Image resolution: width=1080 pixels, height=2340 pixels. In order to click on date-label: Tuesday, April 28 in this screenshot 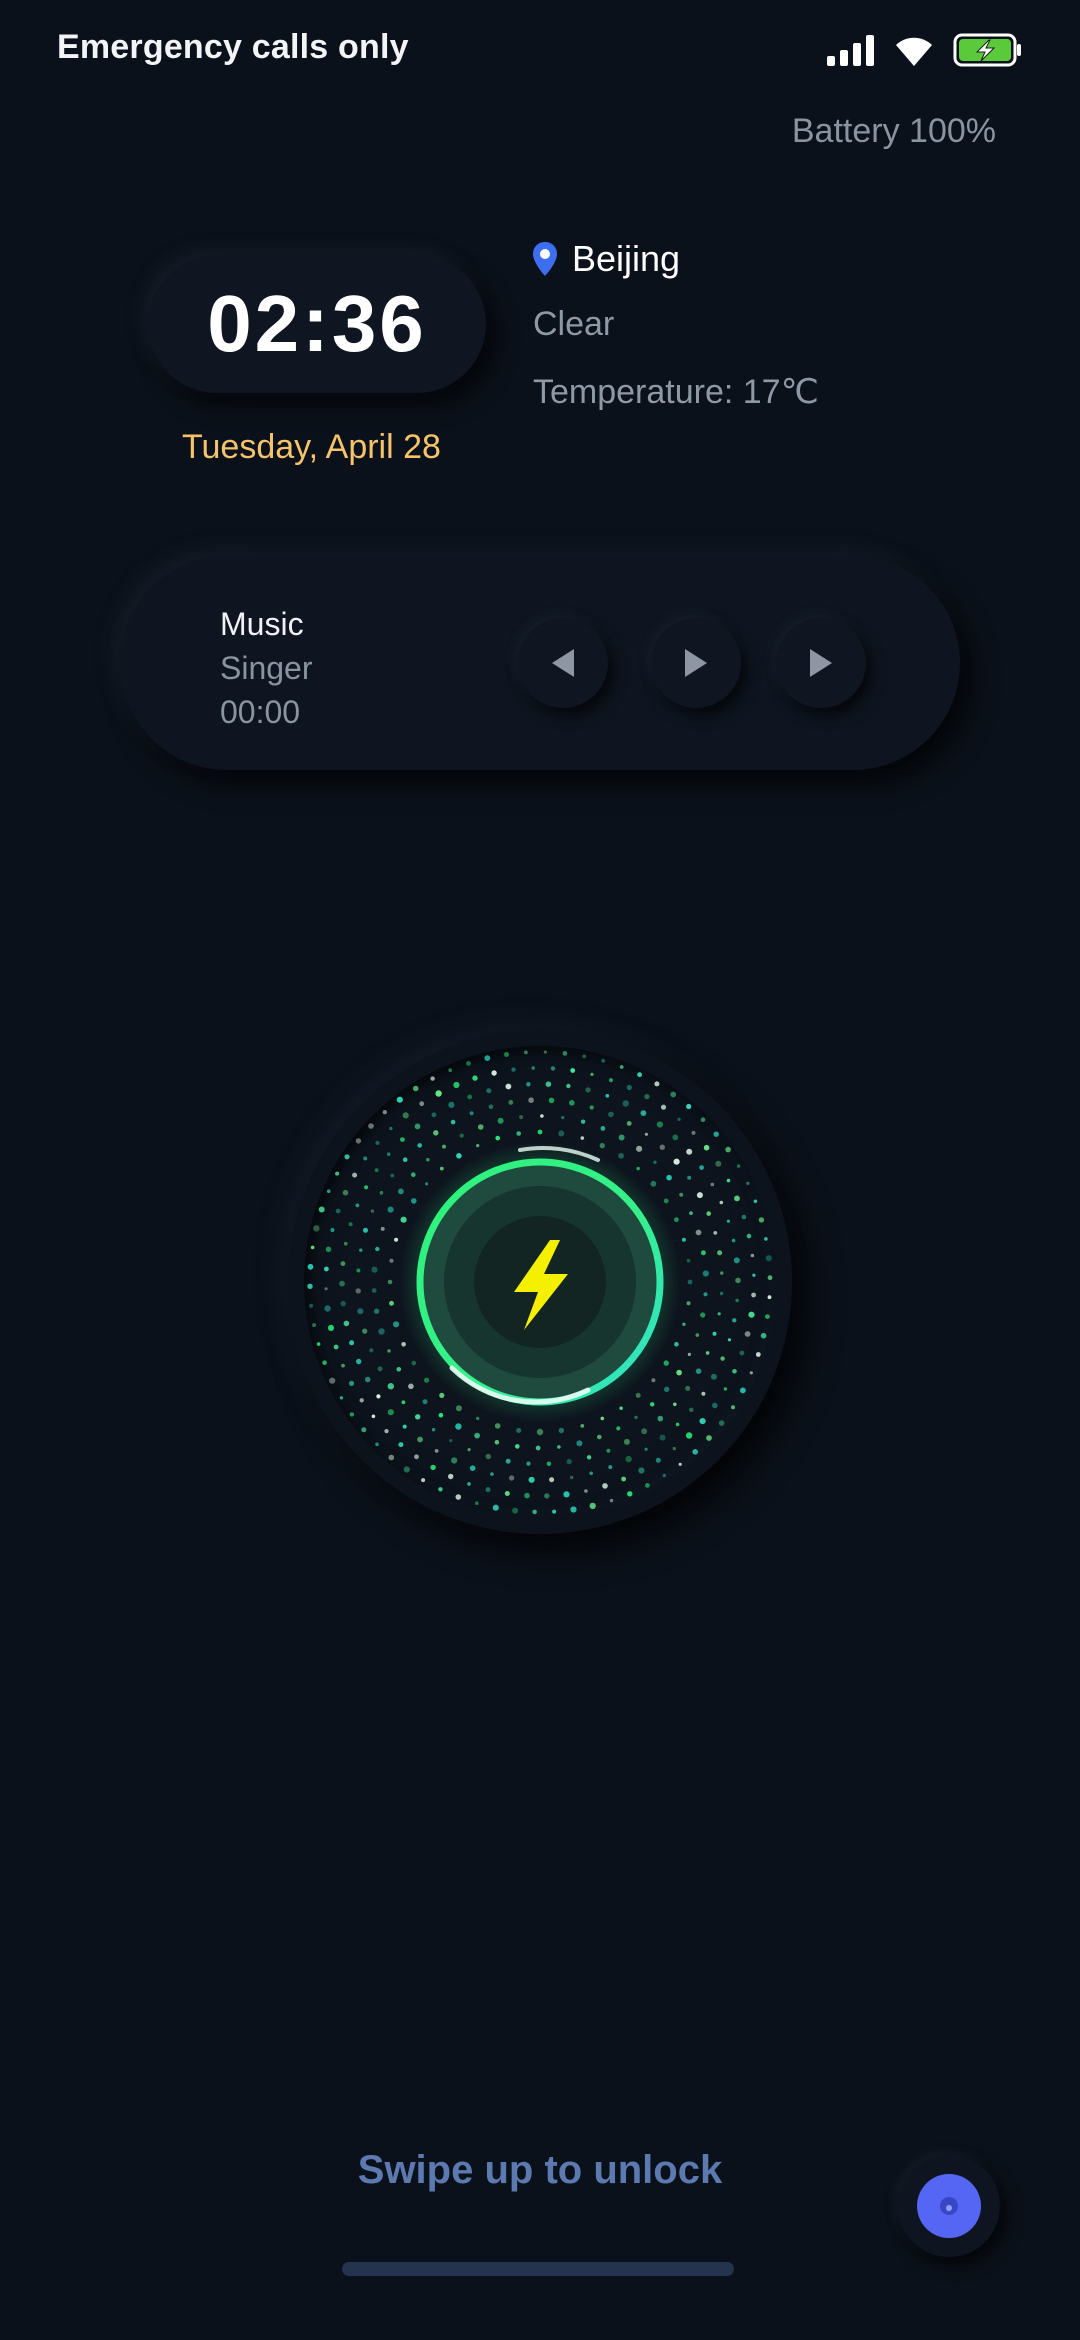, I will do `click(311, 447)`.